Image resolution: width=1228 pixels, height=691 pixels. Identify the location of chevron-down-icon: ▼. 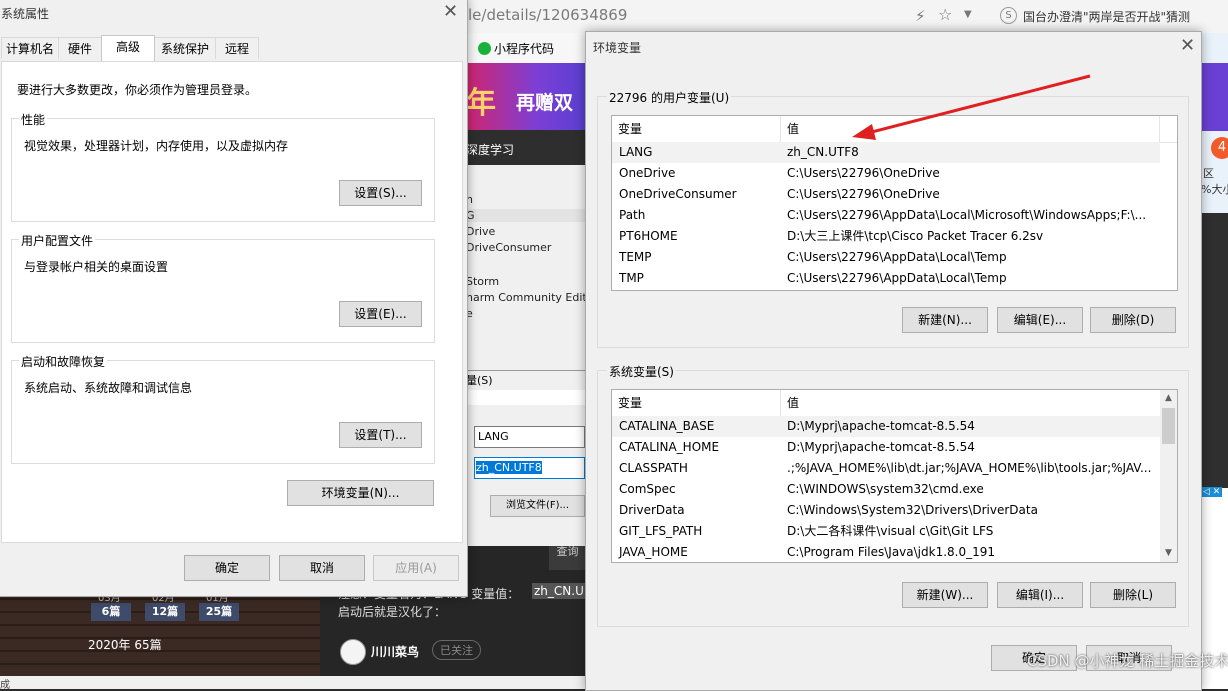
(968, 14).